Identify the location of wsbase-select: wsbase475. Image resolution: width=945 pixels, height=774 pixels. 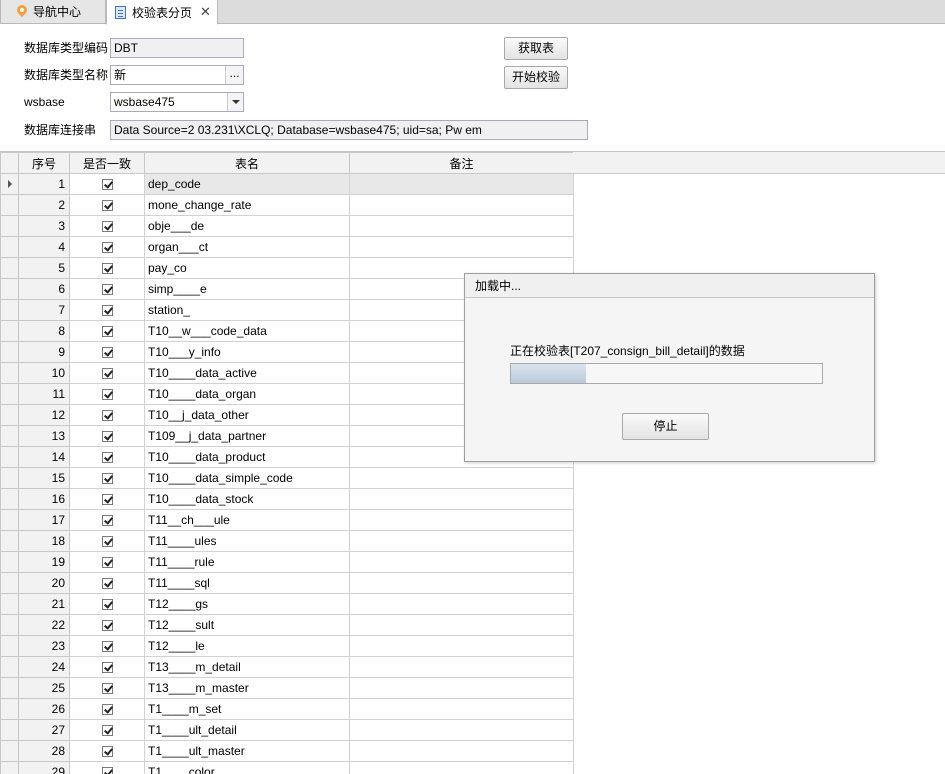
(177, 102).